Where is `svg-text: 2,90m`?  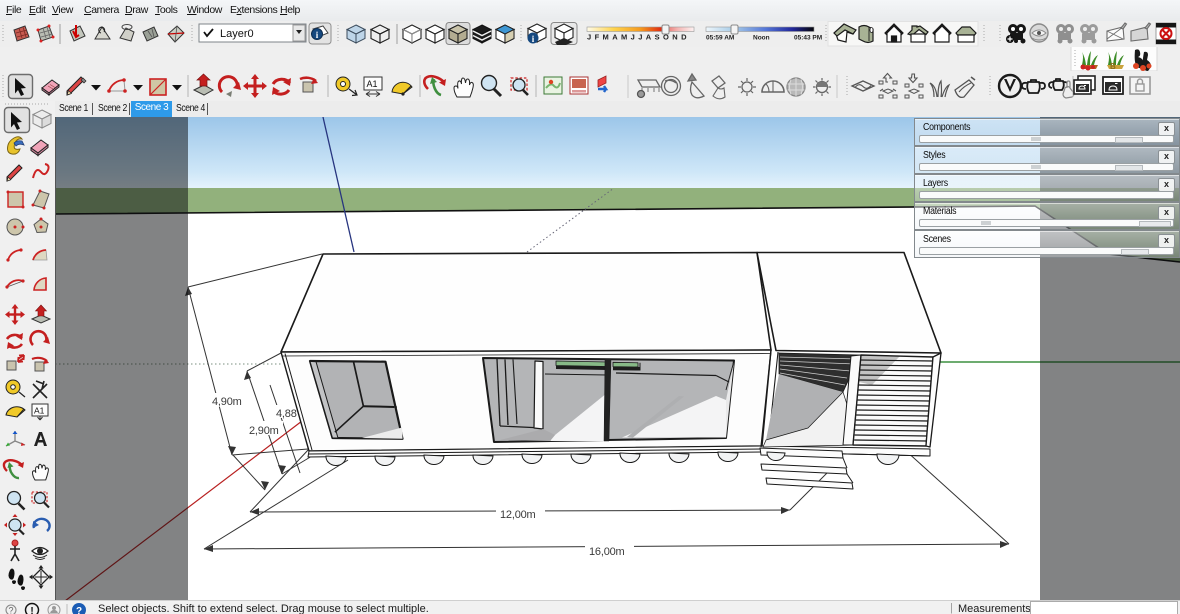
svg-text: 2,90m is located at coordinates (264, 431).